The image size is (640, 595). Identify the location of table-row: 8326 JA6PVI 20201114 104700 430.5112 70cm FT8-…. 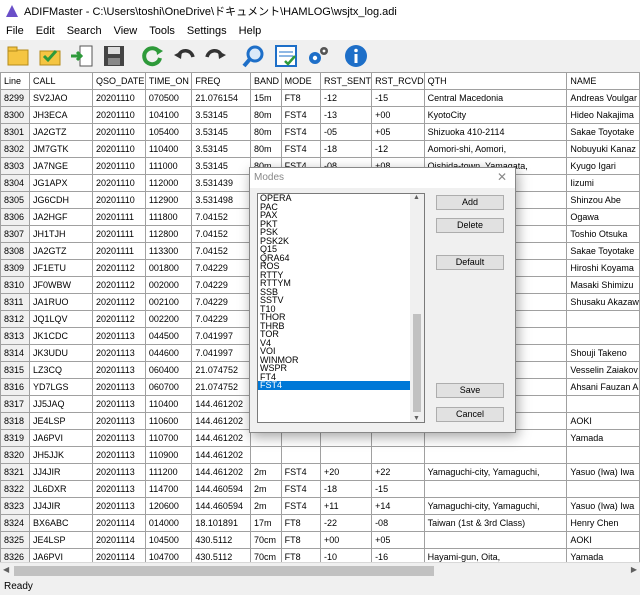
(320, 555).